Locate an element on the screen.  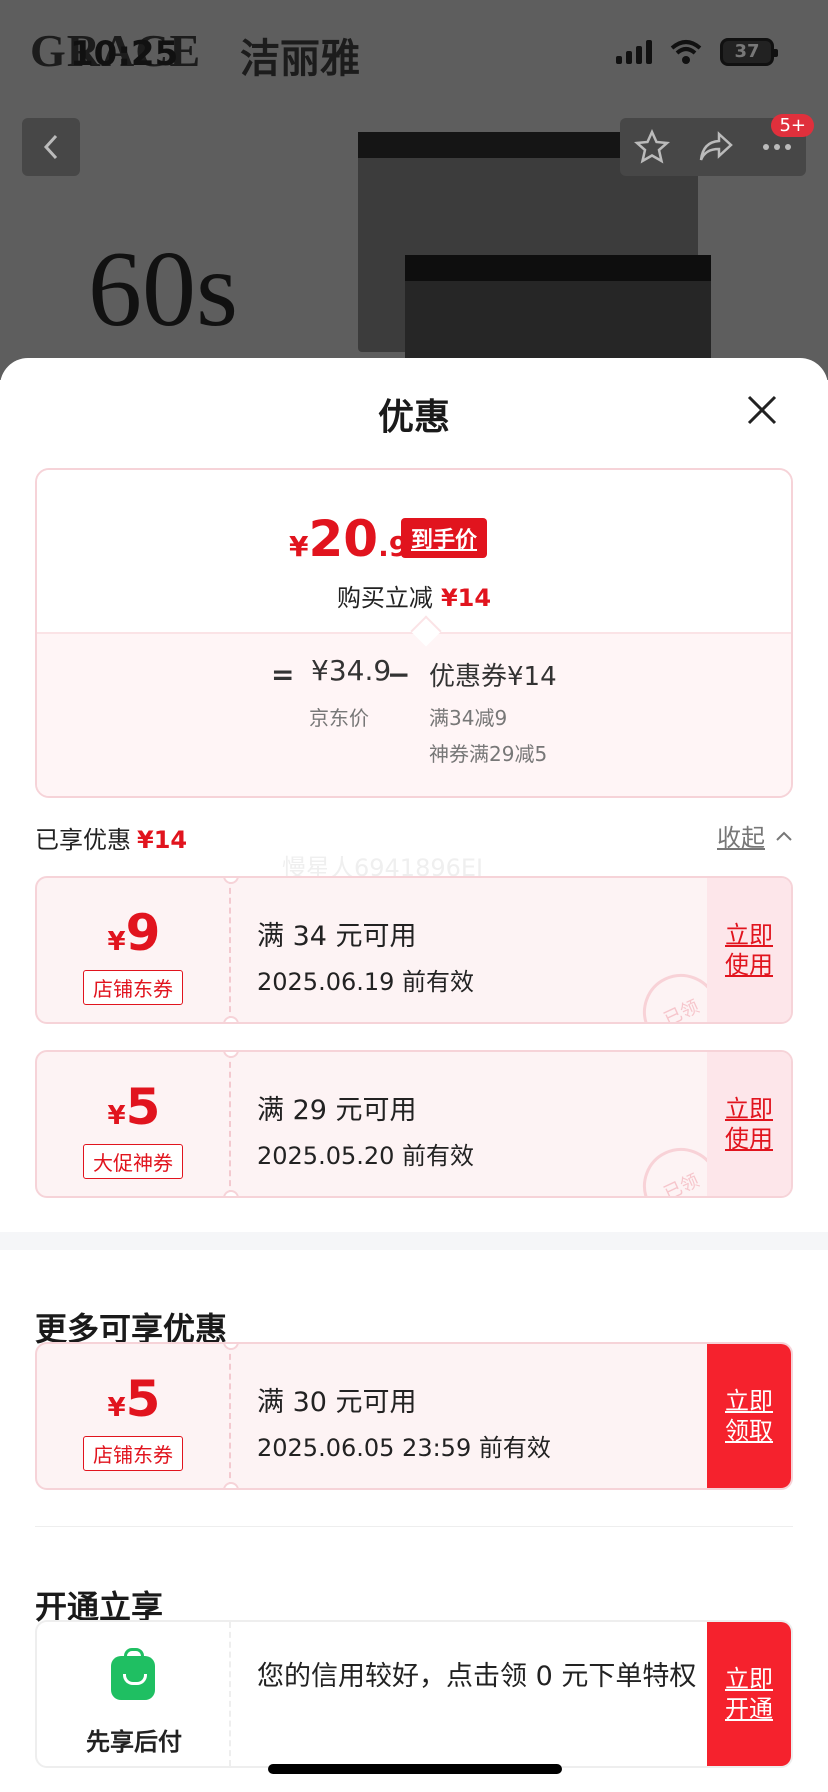
coupon-condition: 满 29 元可用 is located at coordinates (337, 1110).